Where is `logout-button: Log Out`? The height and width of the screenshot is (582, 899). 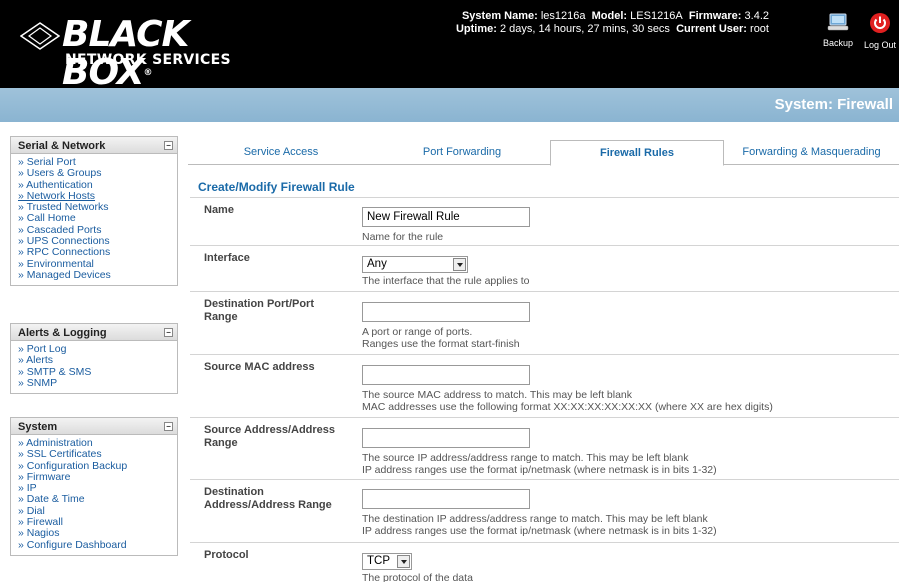 logout-button: Log Out is located at coordinates (880, 31).